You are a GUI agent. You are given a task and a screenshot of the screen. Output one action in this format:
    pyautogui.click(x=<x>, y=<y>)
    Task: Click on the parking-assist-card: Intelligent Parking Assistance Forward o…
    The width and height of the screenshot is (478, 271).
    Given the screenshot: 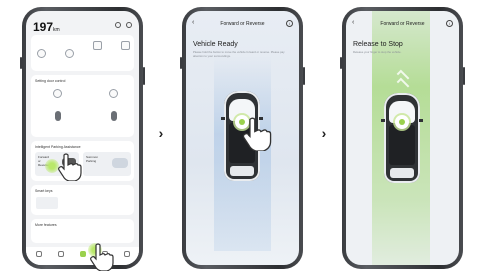 What is the action you would take?
    pyautogui.click(x=82, y=161)
    